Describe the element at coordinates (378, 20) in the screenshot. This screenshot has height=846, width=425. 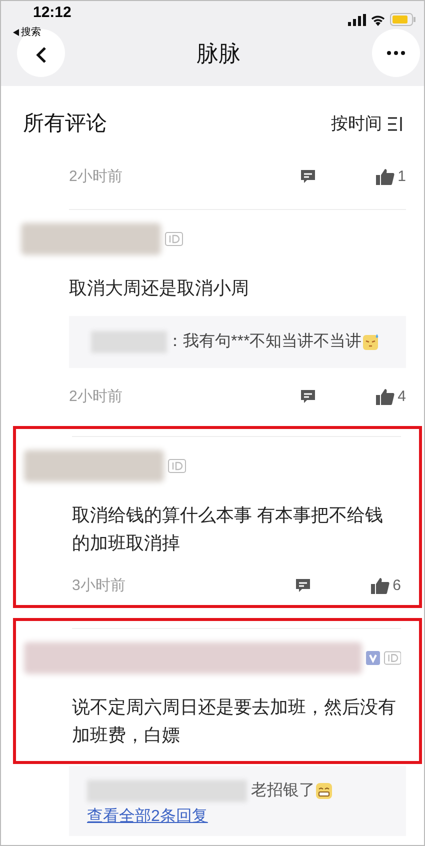
I see `wifi-icon` at that location.